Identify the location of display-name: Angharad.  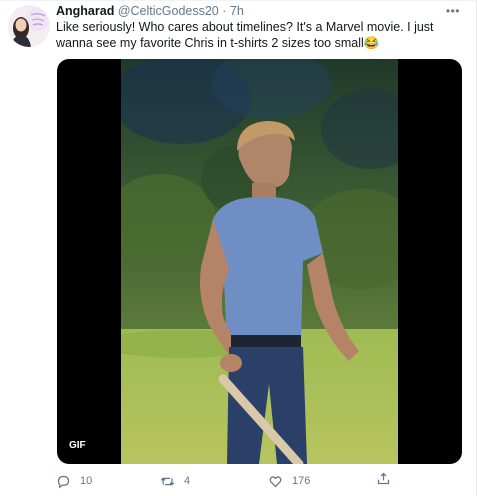
(85, 11).